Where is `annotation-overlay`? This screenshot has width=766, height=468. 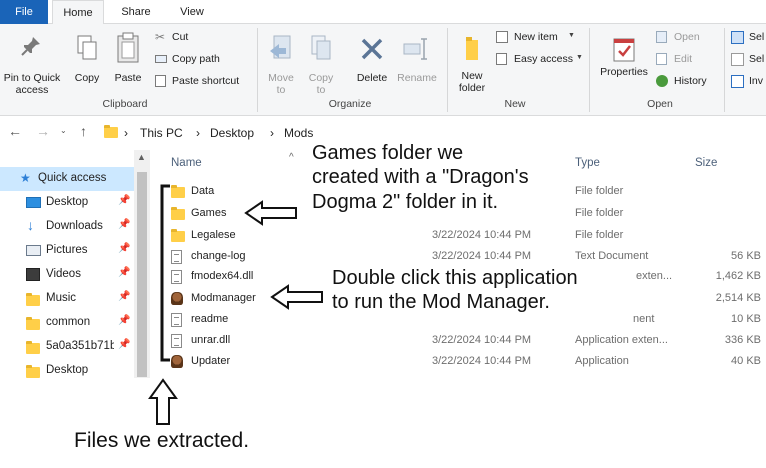 annotation-overlay is located at coordinates (235, 304).